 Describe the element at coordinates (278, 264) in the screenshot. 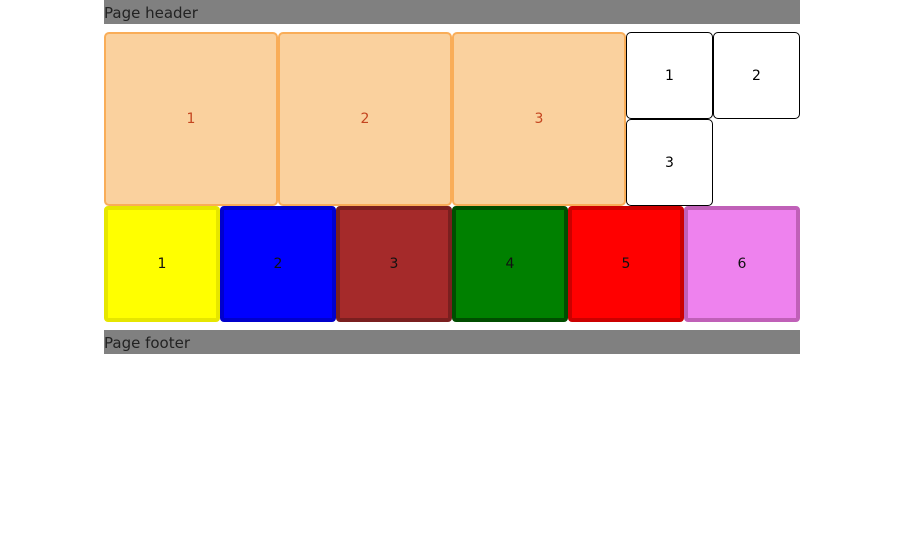

I see `color-item-2: 2` at that location.